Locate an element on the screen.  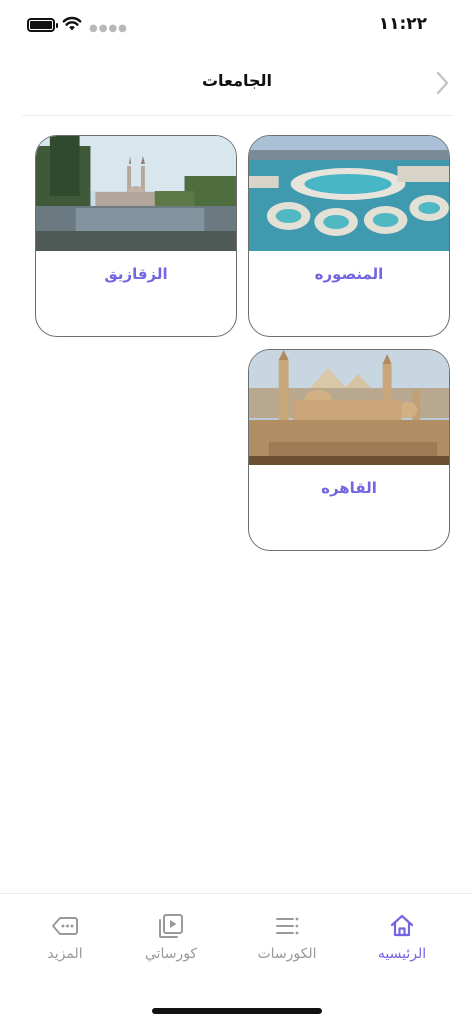
tab-my-courses: كورساتي is located at coordinates (171, 943).